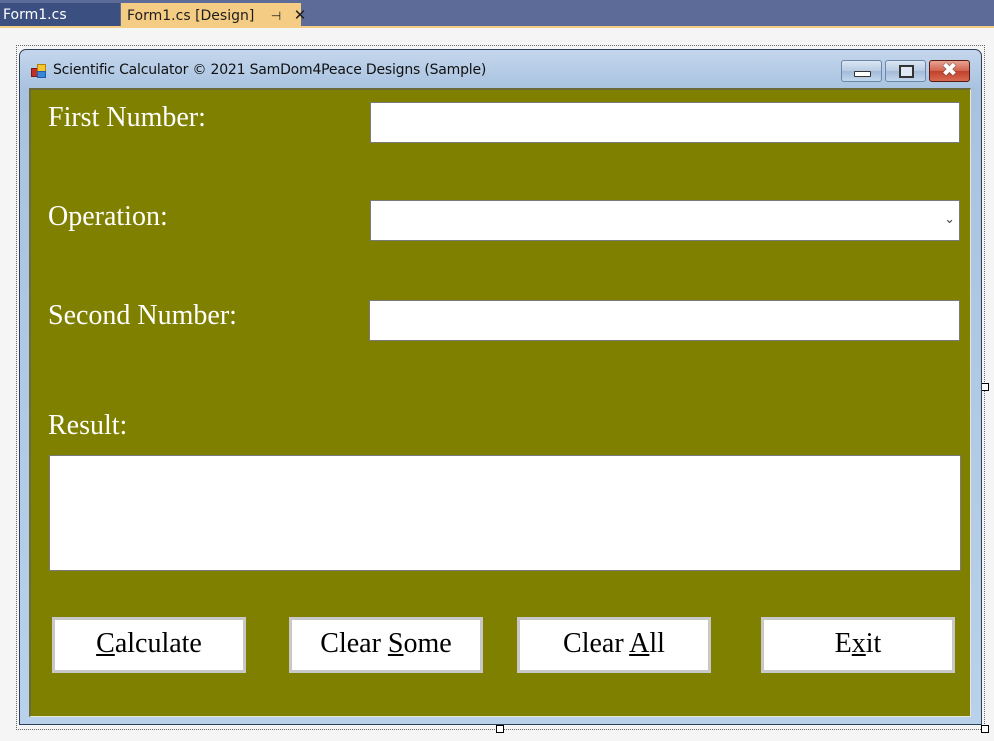 The width and height of the screenshot is (994, 741). I want to click on result-output, so click(505, 513).